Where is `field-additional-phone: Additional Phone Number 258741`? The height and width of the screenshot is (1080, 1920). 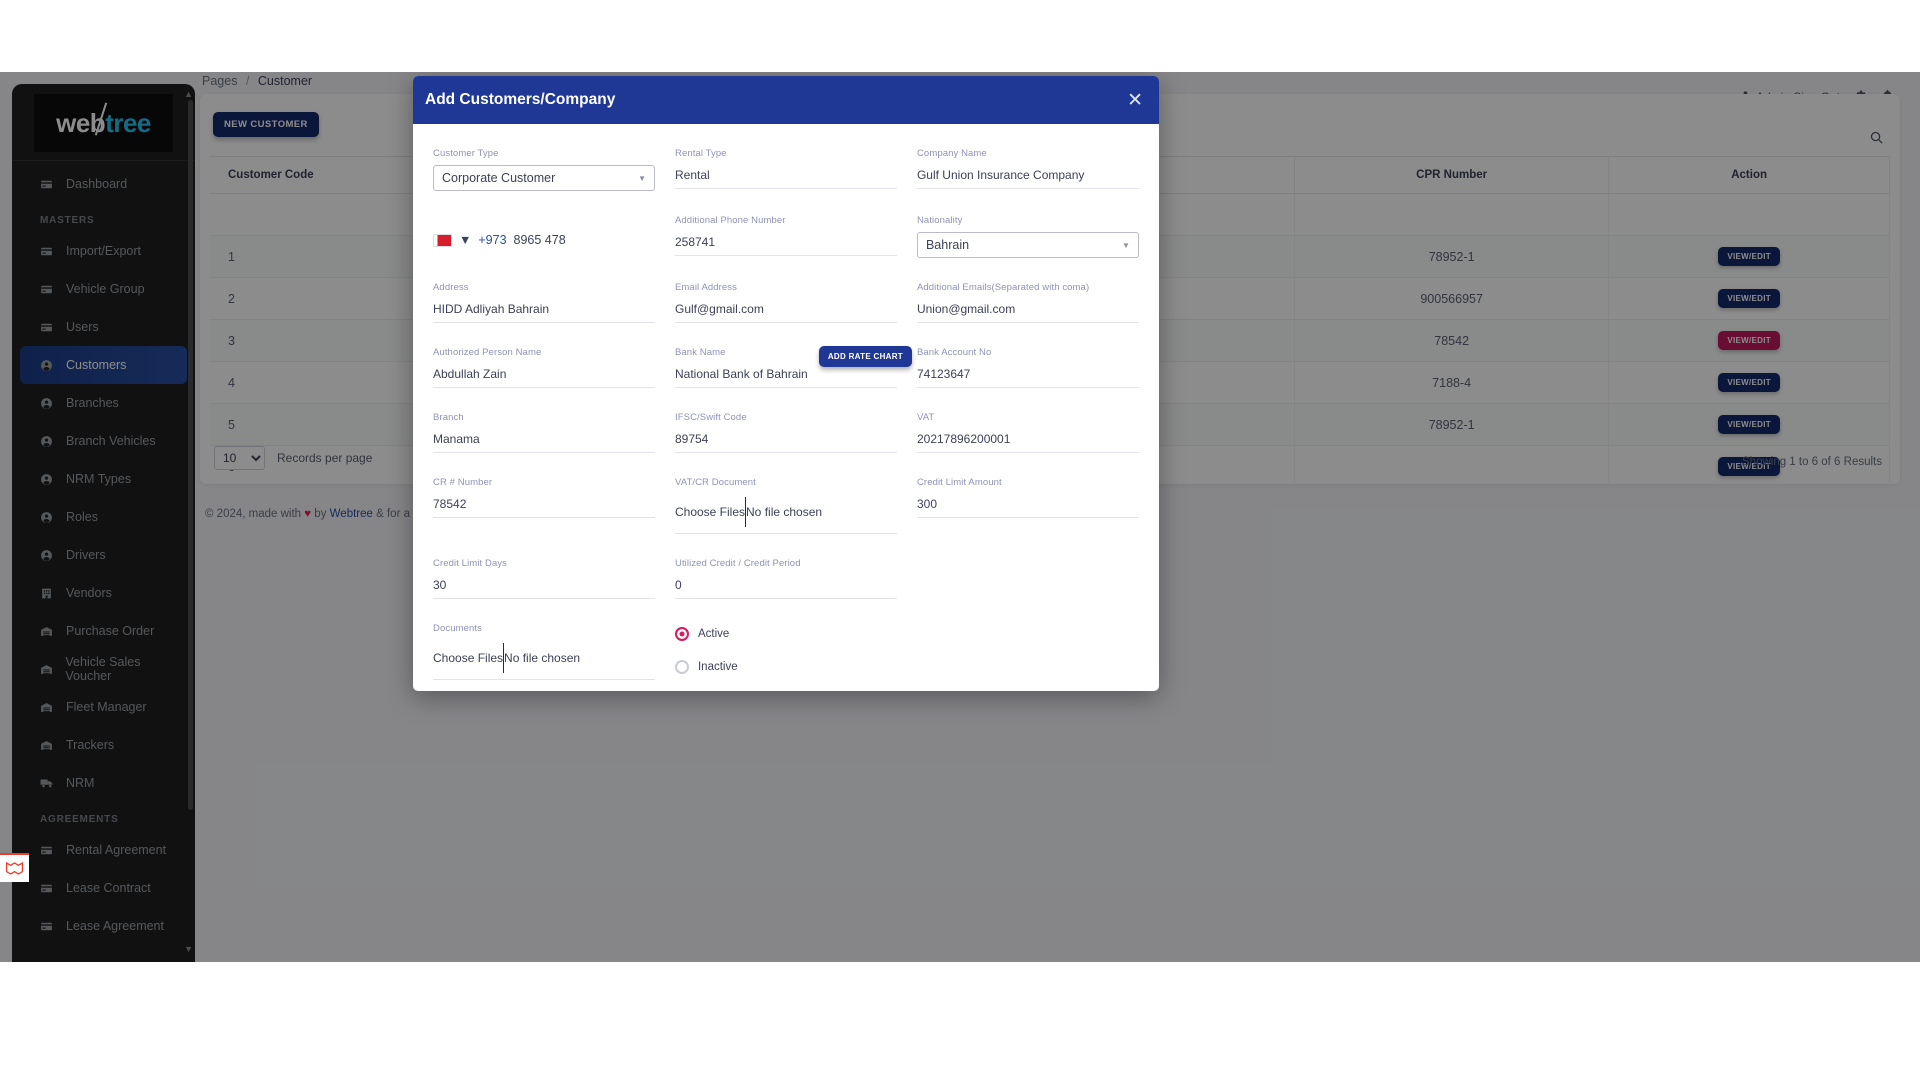 field-additional-phone: Additional Phone Number 258741 is located at coordinates (786, 236).